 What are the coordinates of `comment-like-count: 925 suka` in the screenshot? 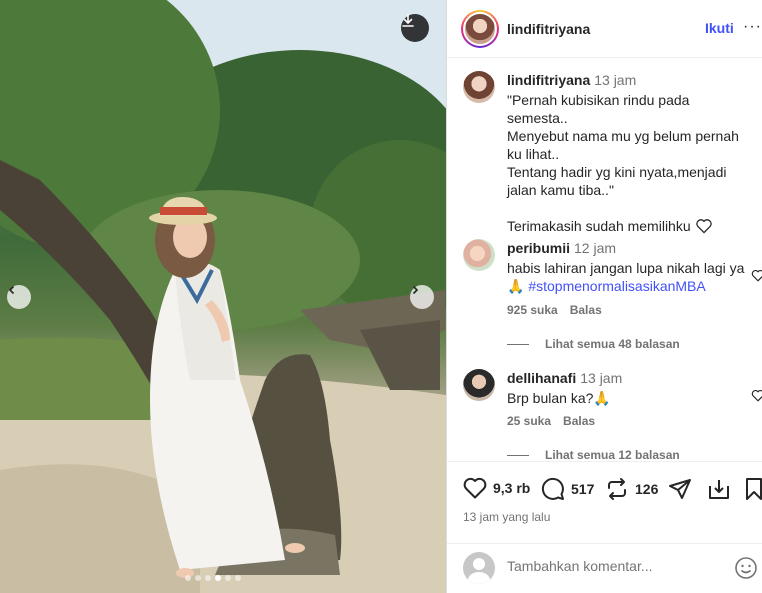 It's located at (532, 310).